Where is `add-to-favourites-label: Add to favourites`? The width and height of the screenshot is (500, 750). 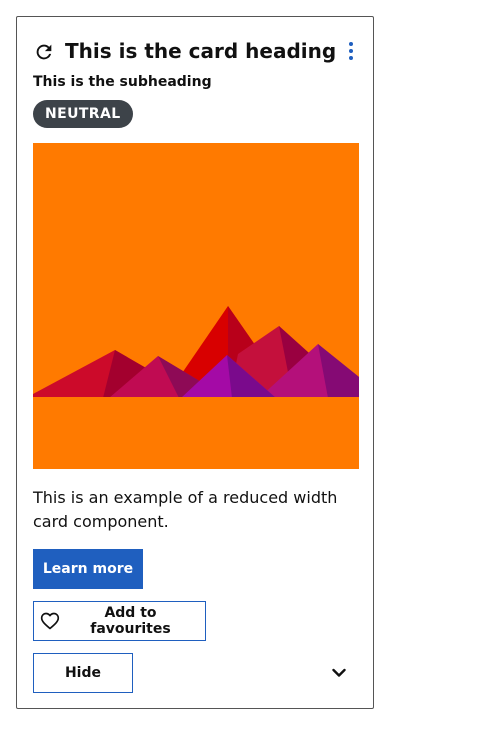
add-to-favourites-label: Add to favourites is located at coordinates (130, 621).